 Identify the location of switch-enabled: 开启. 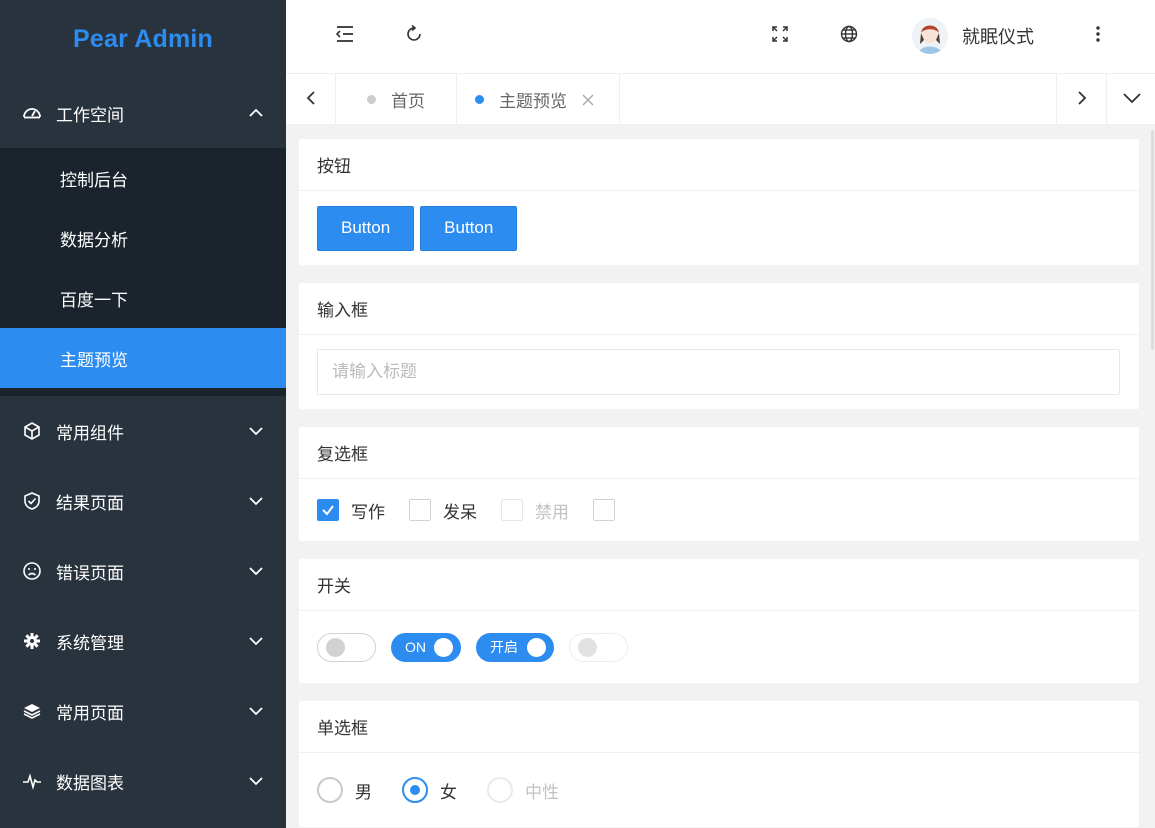
(515, 647).